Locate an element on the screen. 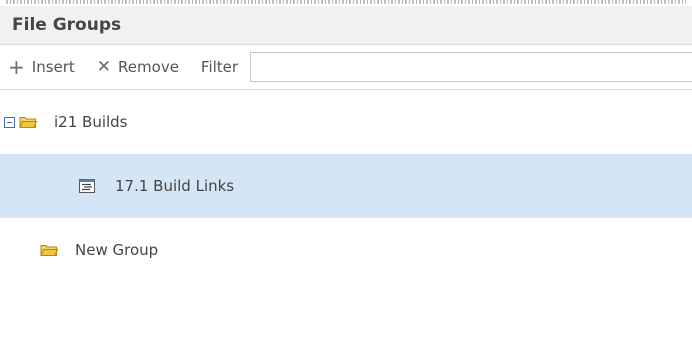  tree-item-label: 17.1 Build Links is located at coordinates (175, 186).